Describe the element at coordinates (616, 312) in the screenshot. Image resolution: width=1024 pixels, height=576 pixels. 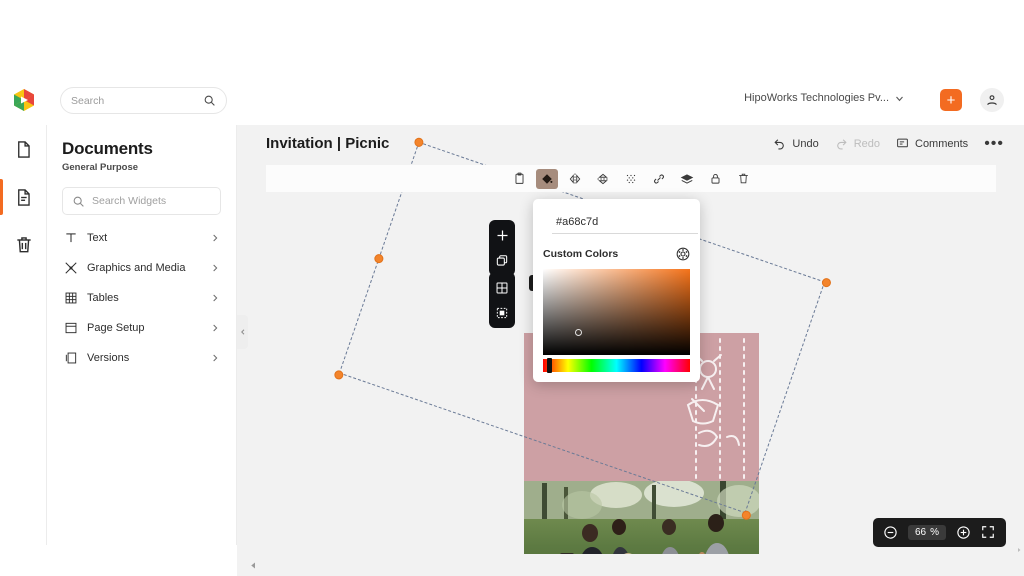
I see `saturation-value-field` at that location.